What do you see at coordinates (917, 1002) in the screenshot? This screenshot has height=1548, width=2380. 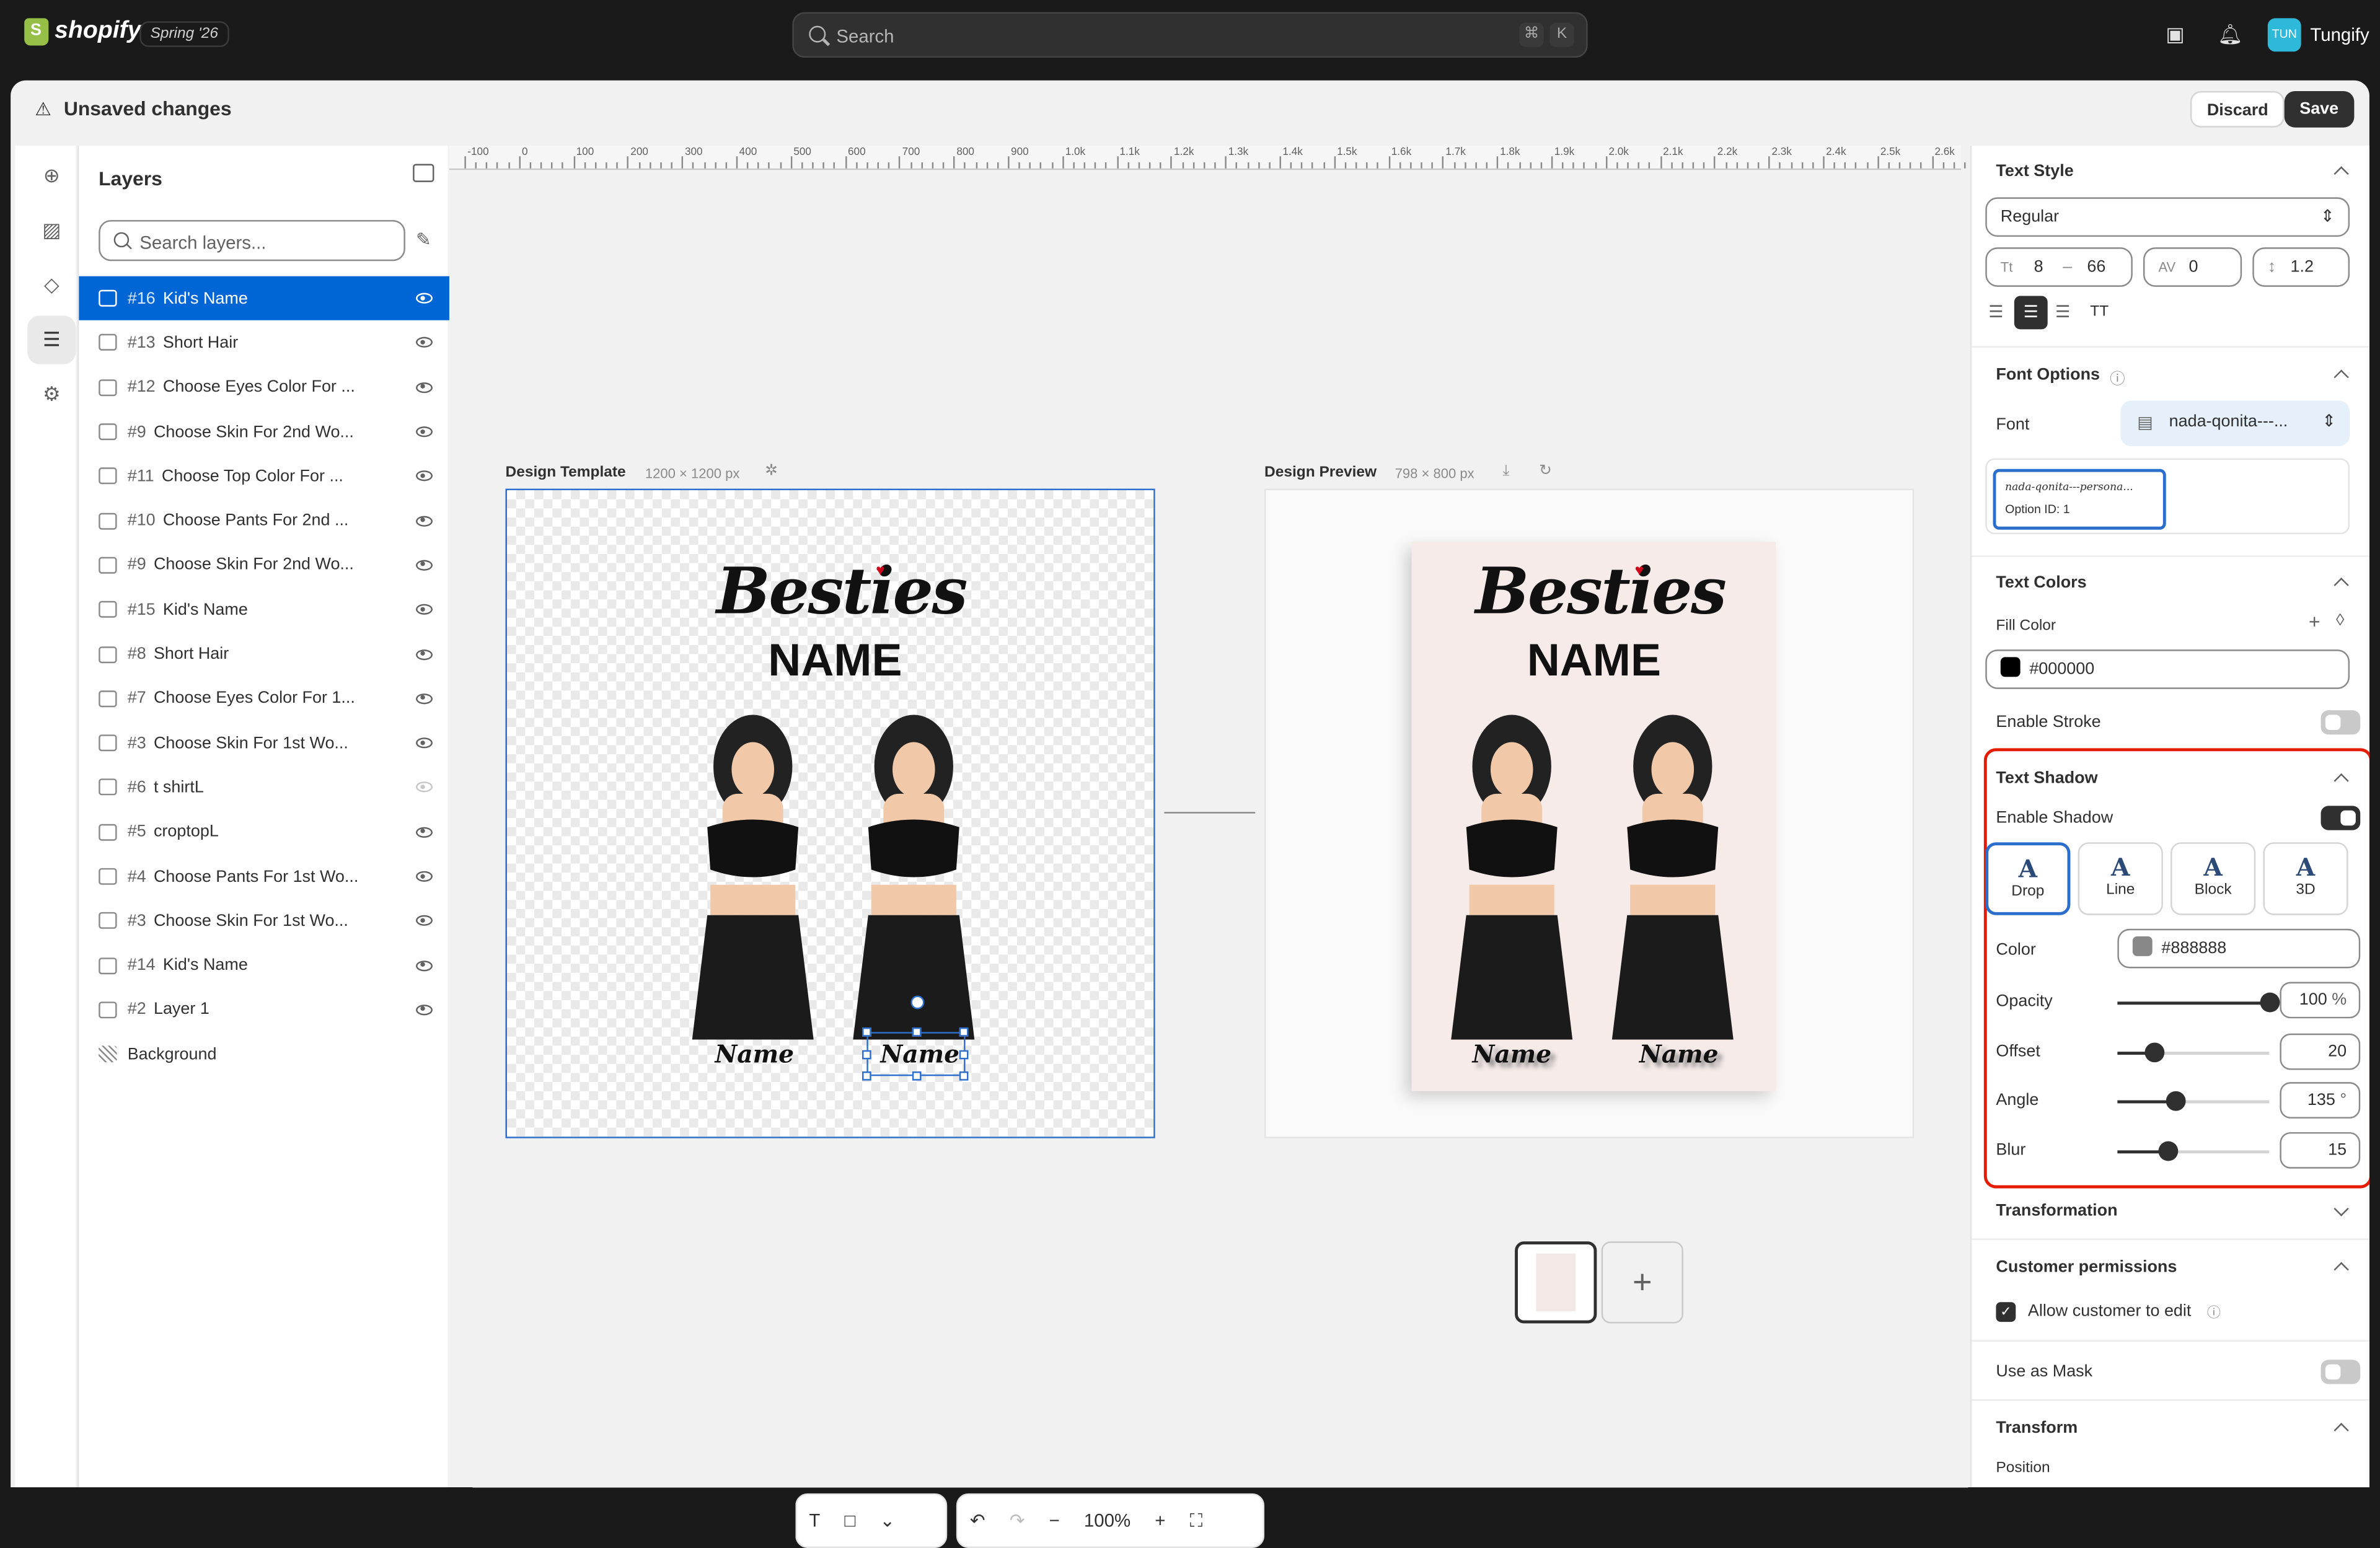 I see `rotate-handle` at bounding box center [917, 1002].